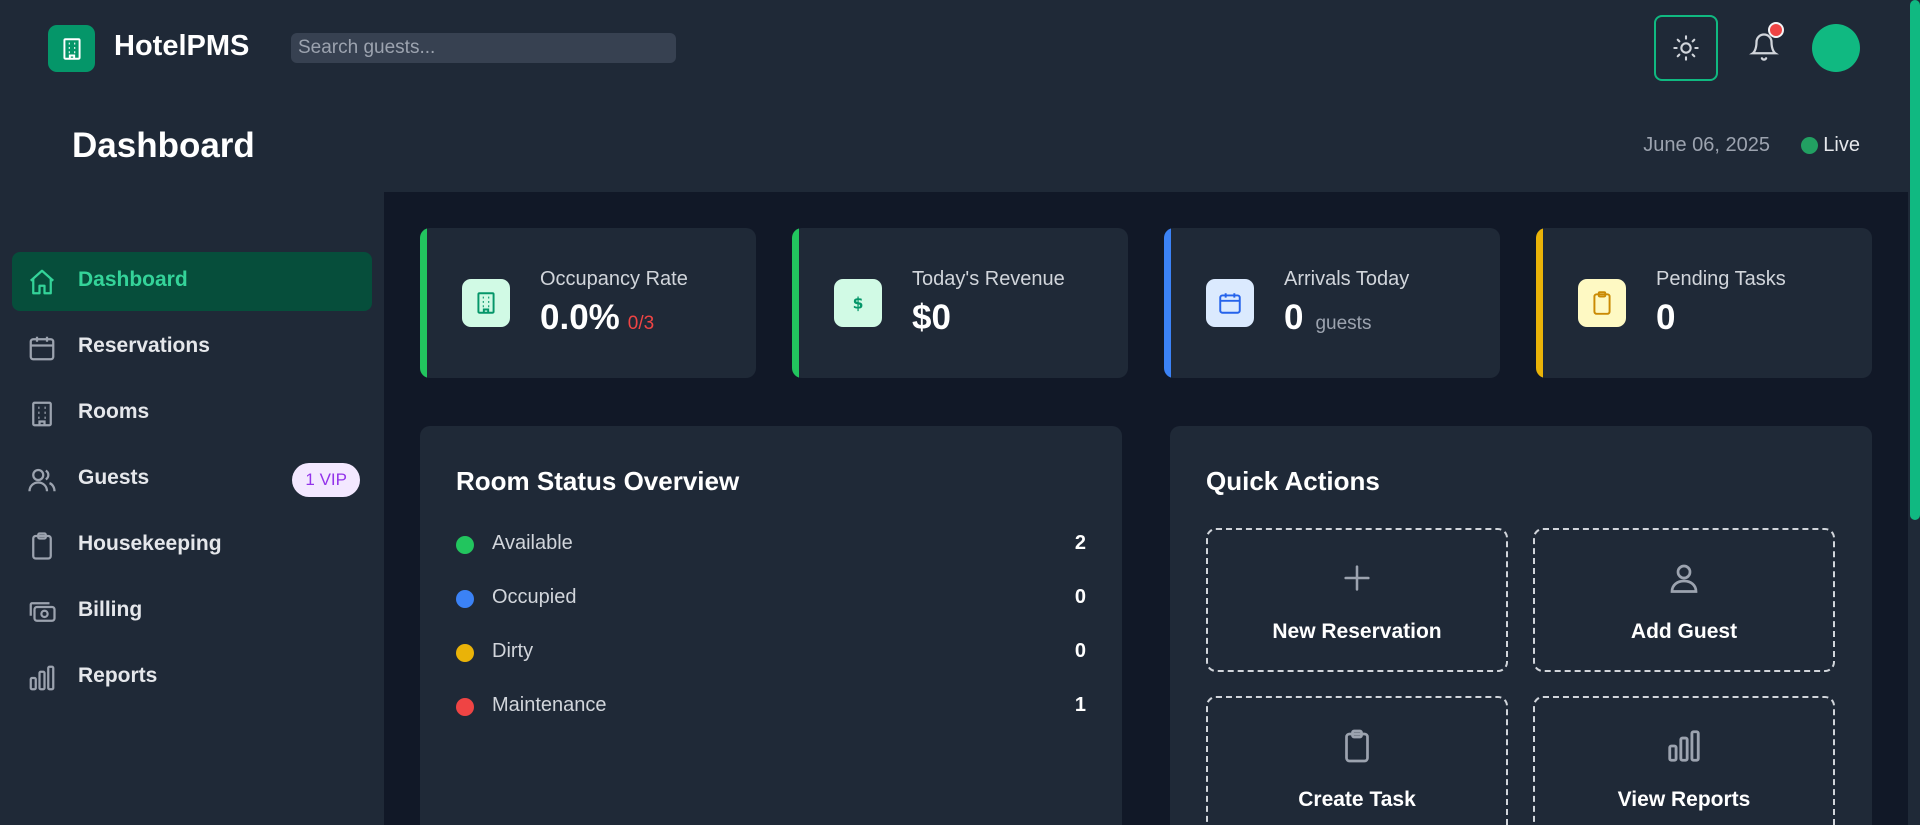  Describe the element at coordinates (771, 599) in the screenshot. I see `status-row-occupied: Occupied 0` at that location.